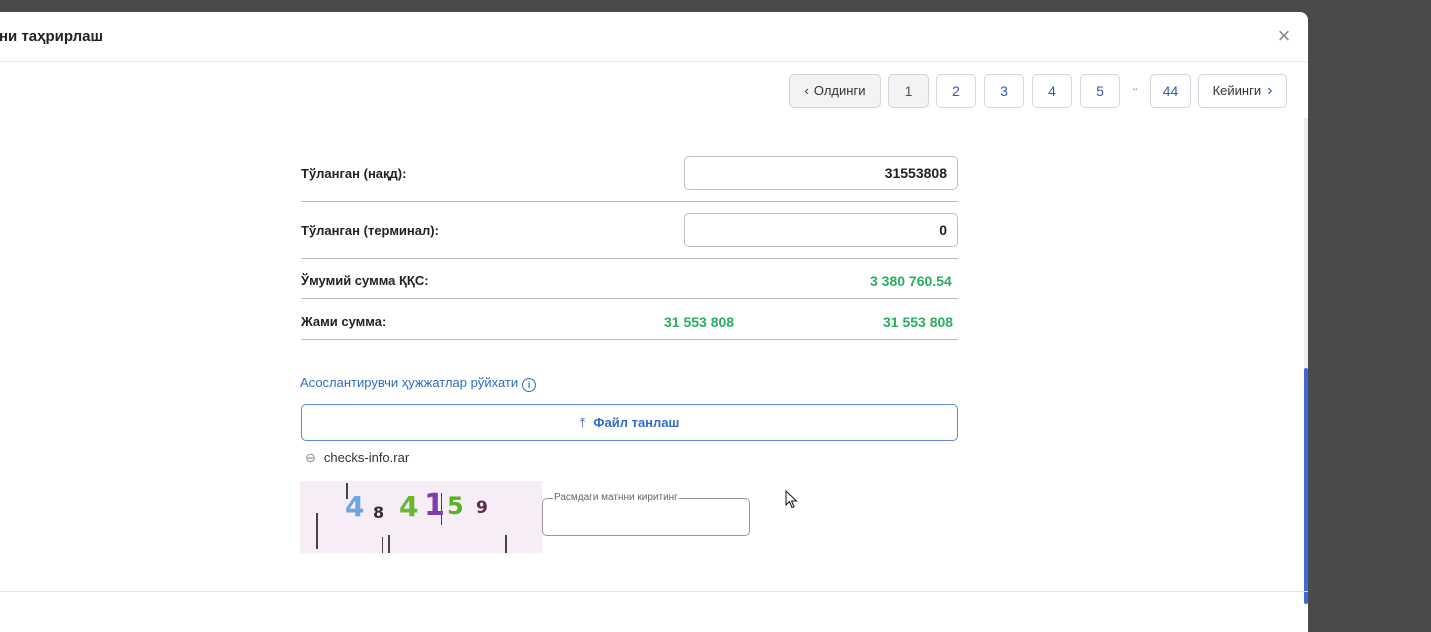 The width and height of the screenshot is (1431, 632). What do you see at coordinates (421, 517) in the screenshot?
I see `captcha-image: 4 8 4 1 5 9` at bounding box center [421, 517].